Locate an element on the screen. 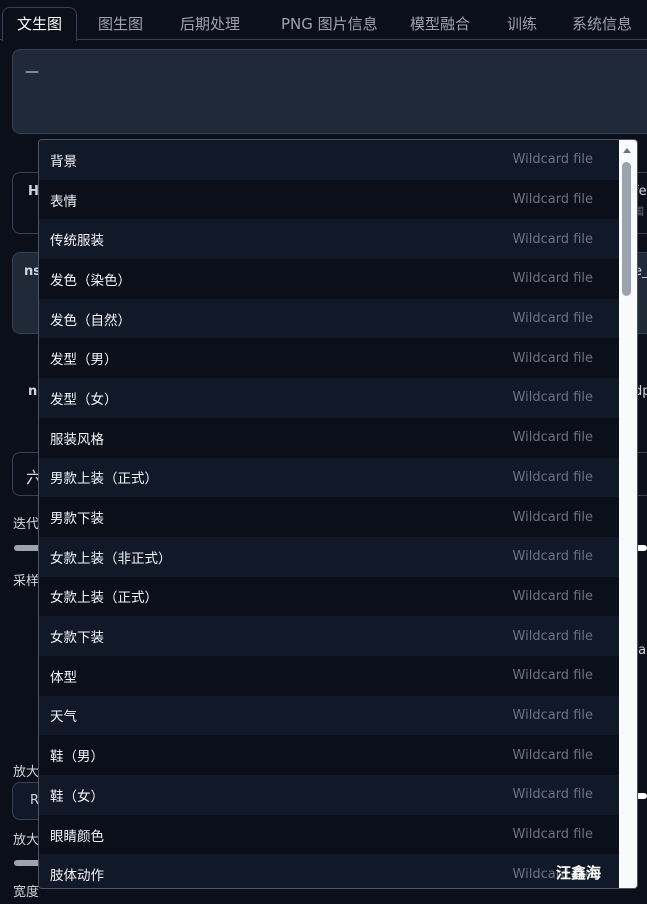 Image resolution: width=647 pixels, height=904 pixels. item-label: 天气 is located at coordinates (63, 717).